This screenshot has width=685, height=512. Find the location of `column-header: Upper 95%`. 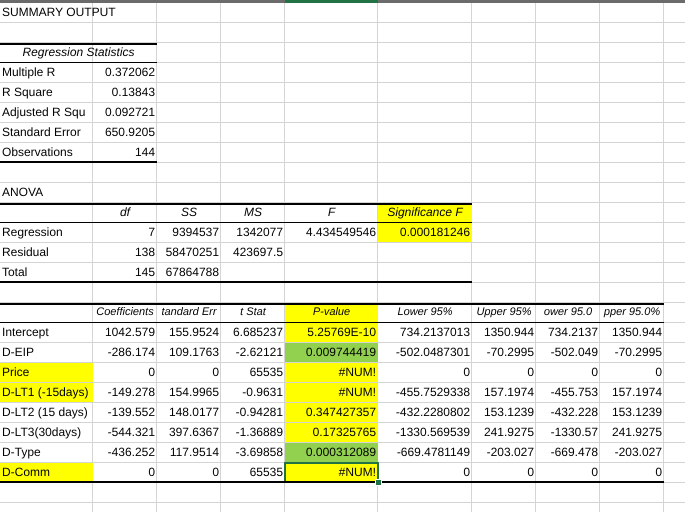

column-header: Upper 95% is located at coordinates (504, 312).